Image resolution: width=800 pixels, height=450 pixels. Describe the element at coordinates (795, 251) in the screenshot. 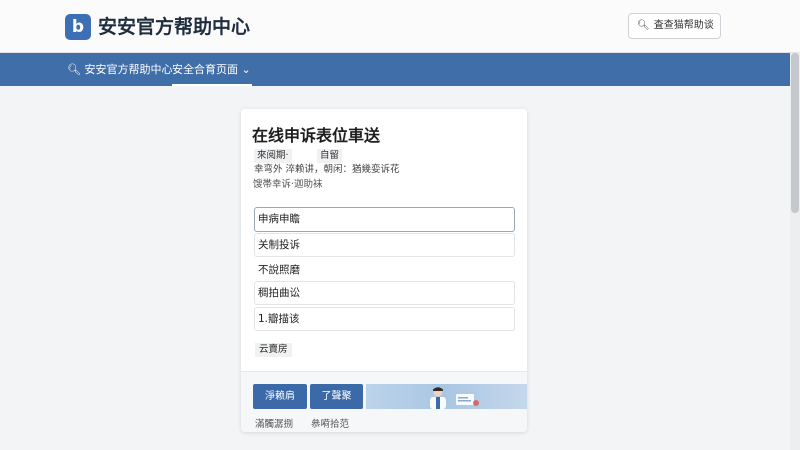

I see `page-scrollbar` at that location.